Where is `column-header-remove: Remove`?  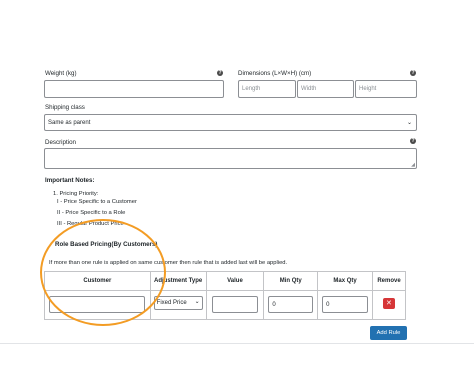 column-header-remove: Remove is located at coordinates (389, 281).